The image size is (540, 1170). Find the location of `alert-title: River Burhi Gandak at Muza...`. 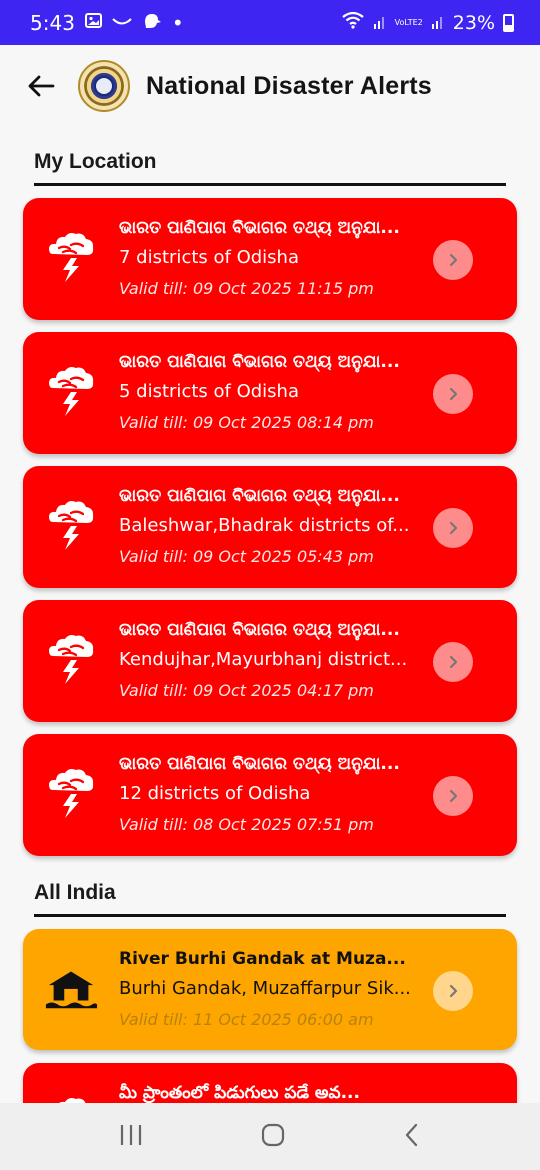

alert-title: River Burhi Gandak at Muza... is located at coordinates (262, 959).